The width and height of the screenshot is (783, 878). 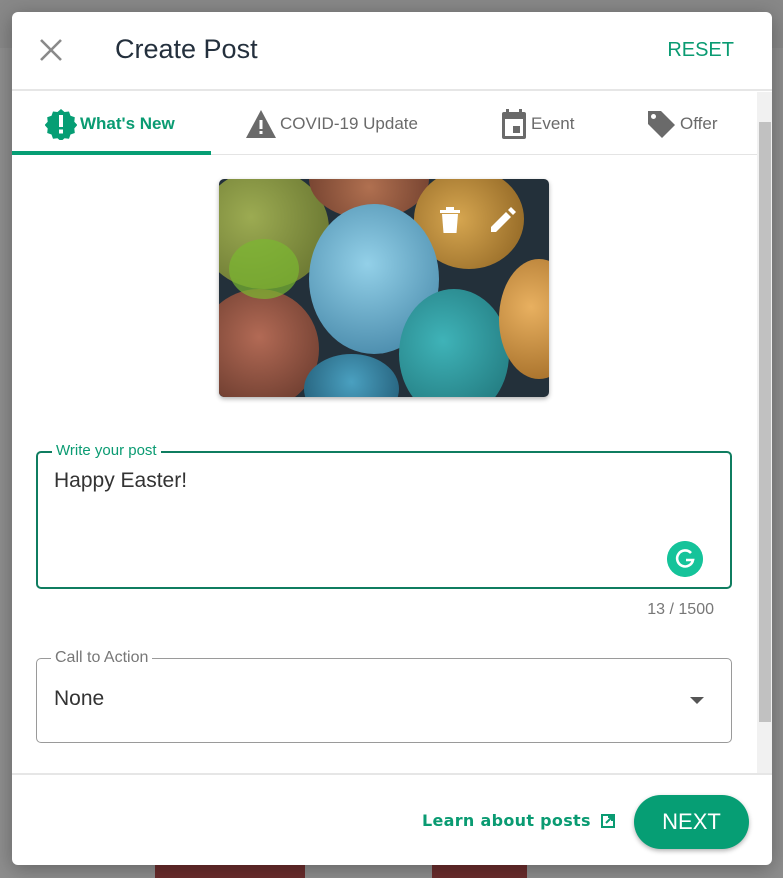 I want to click on learn-label: Learn about posts, so click(x=506, y=820).